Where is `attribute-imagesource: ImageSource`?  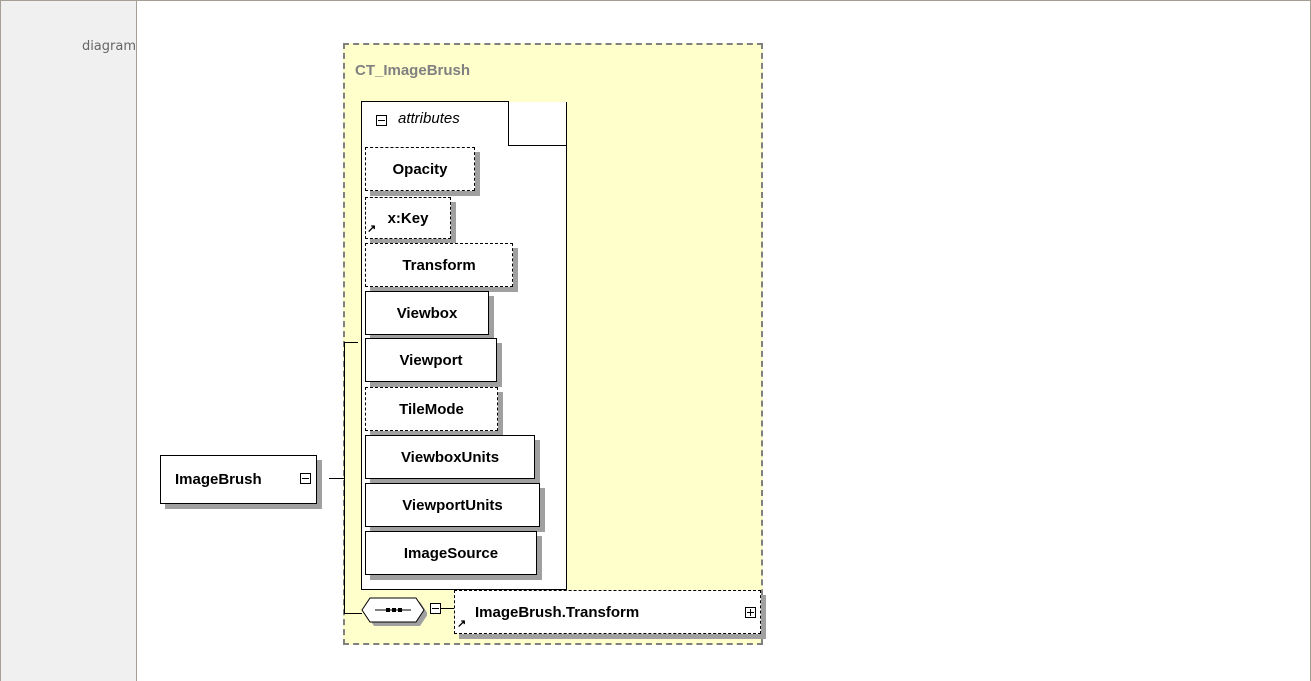 attribute-imagesource: ImageSource is located at coordinates (451, 553).